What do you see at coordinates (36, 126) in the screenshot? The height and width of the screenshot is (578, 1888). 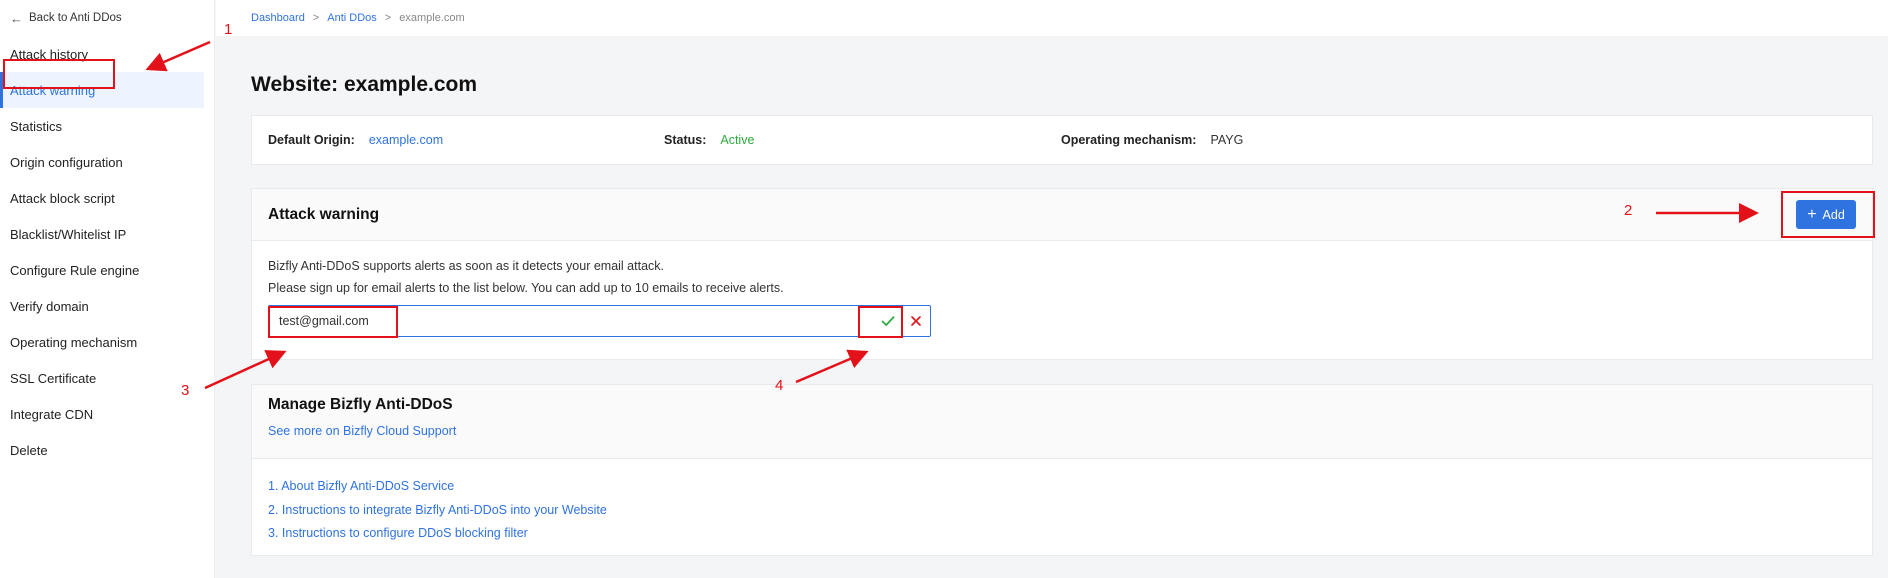 I see `sidebar-item-label: Statistics` at bounding box center [36, 126].